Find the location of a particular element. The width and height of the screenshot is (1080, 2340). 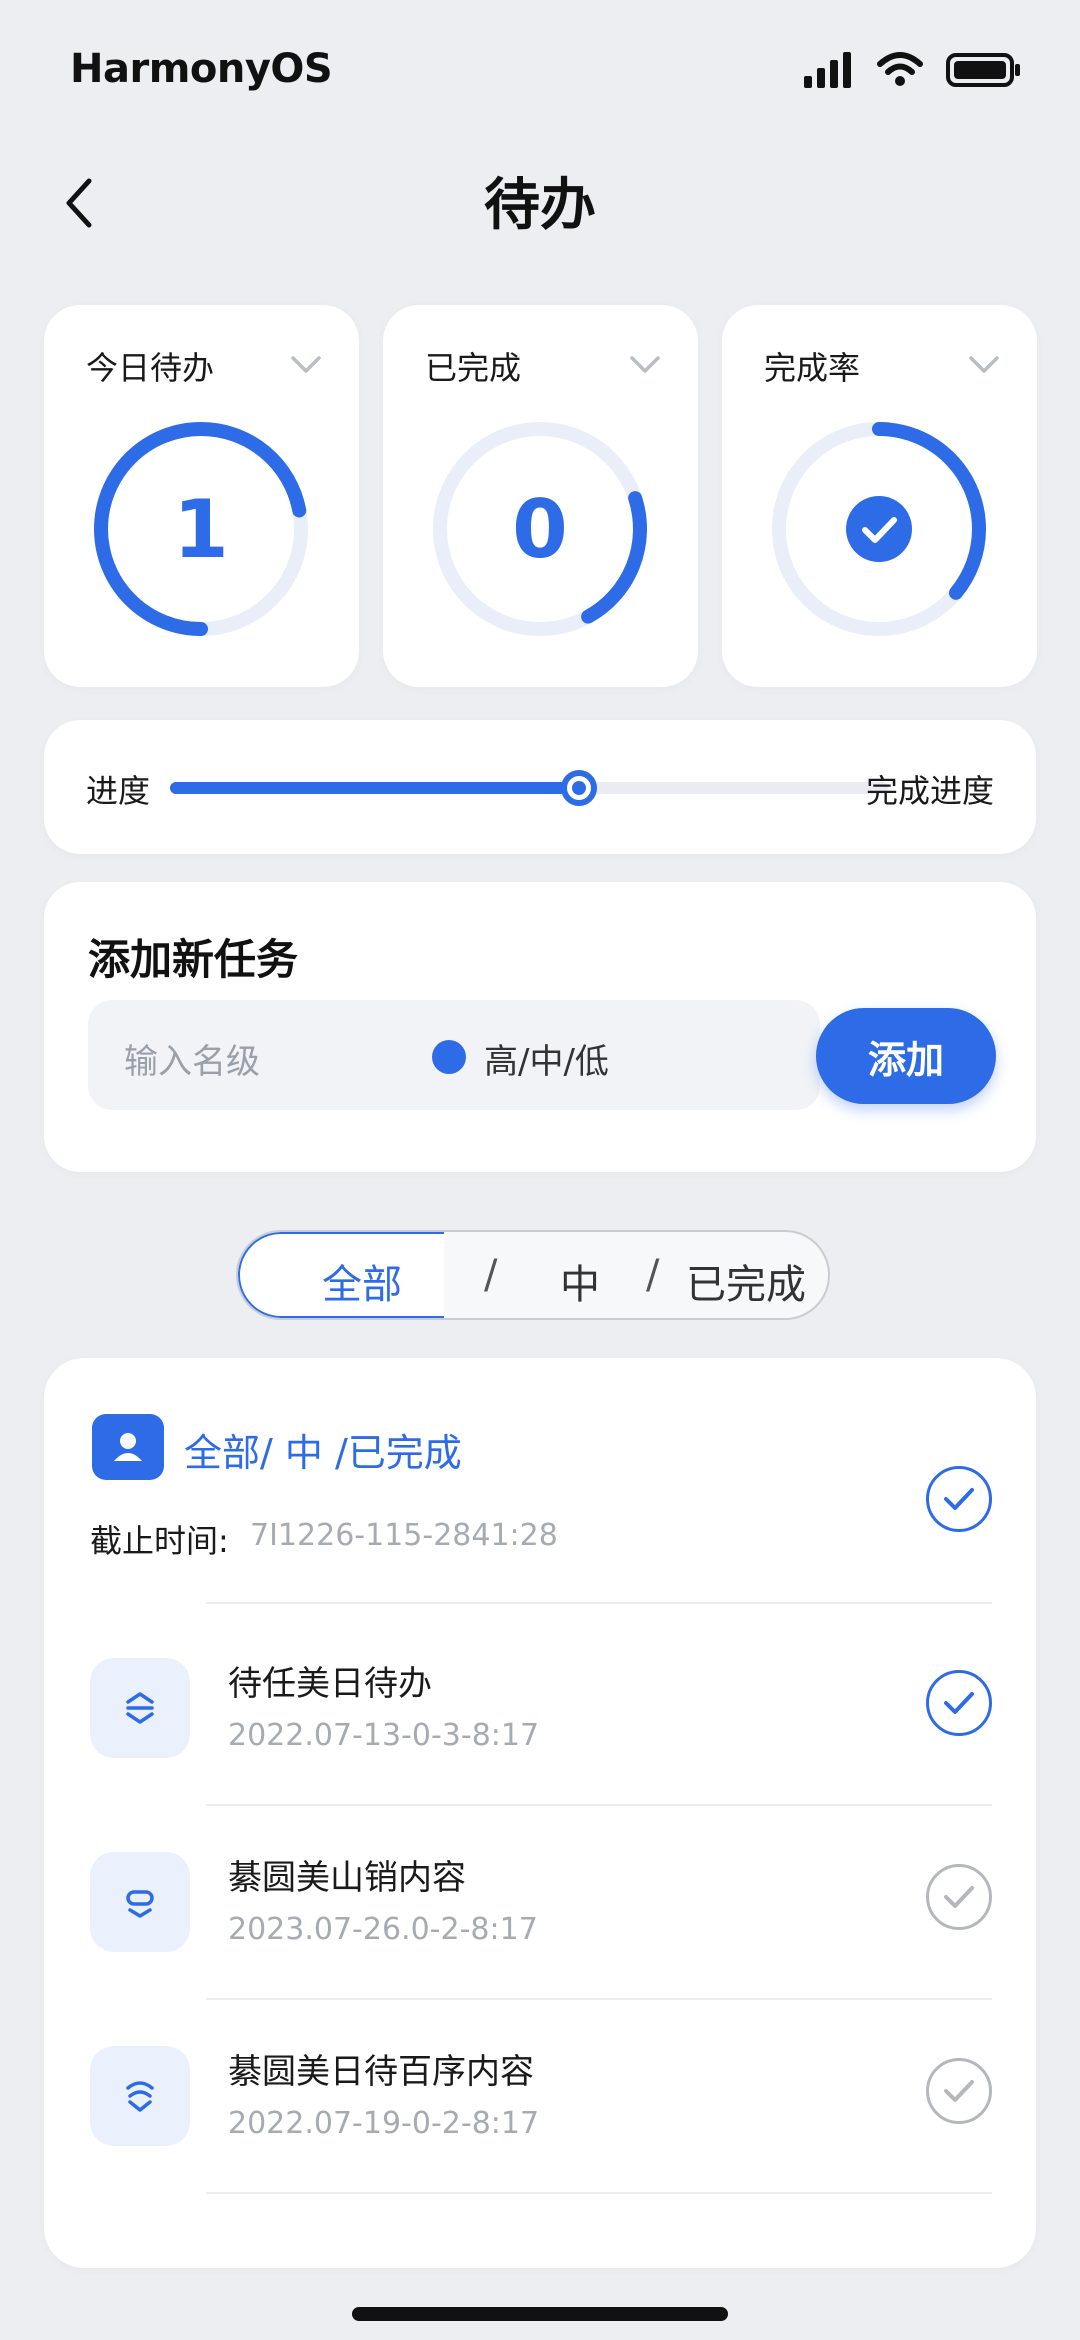

add-task-title: 添加新任务 is located at coordinates (193, 959).